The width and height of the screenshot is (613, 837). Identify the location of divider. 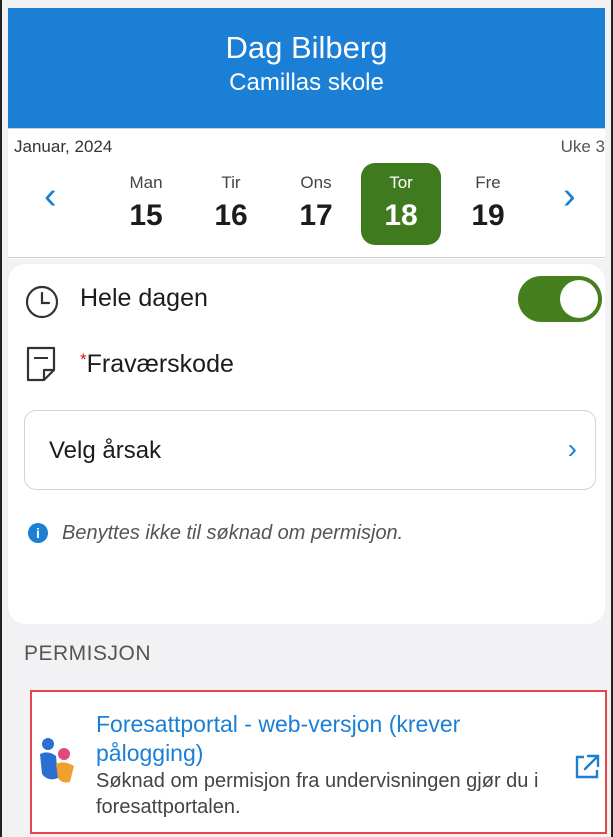
(306, 257).